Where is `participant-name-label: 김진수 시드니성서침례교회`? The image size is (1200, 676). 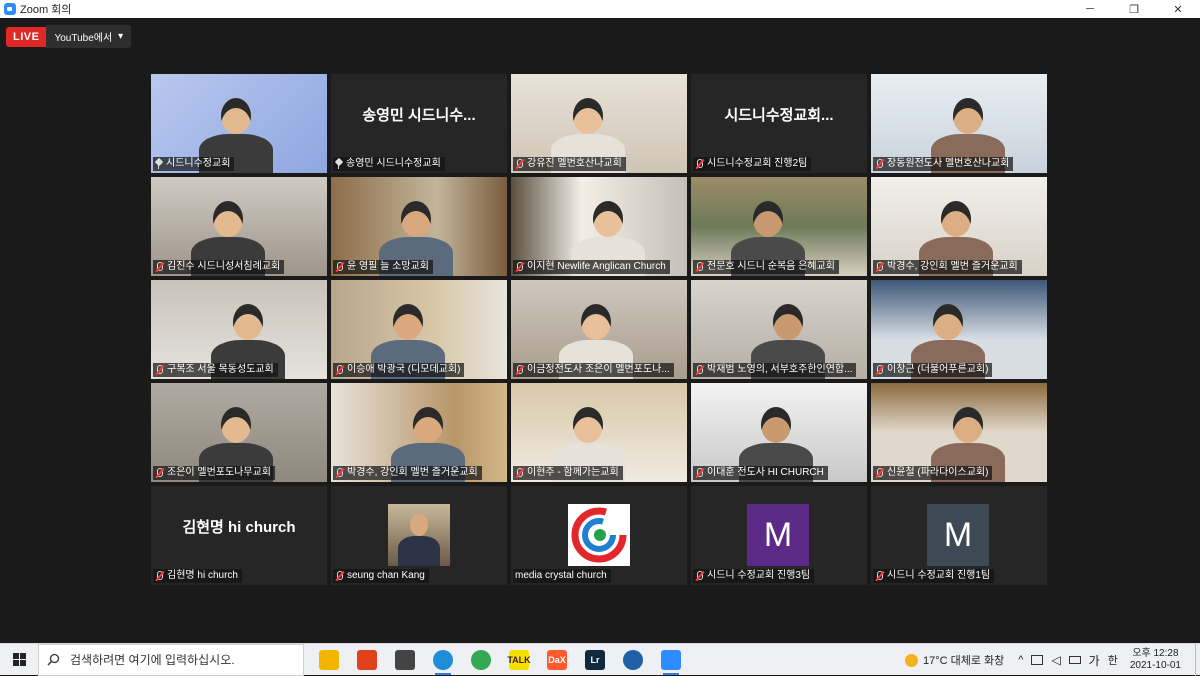
participant-name-label: 김진수 시드니성서침례교회 is located at coordinates (219, 267).